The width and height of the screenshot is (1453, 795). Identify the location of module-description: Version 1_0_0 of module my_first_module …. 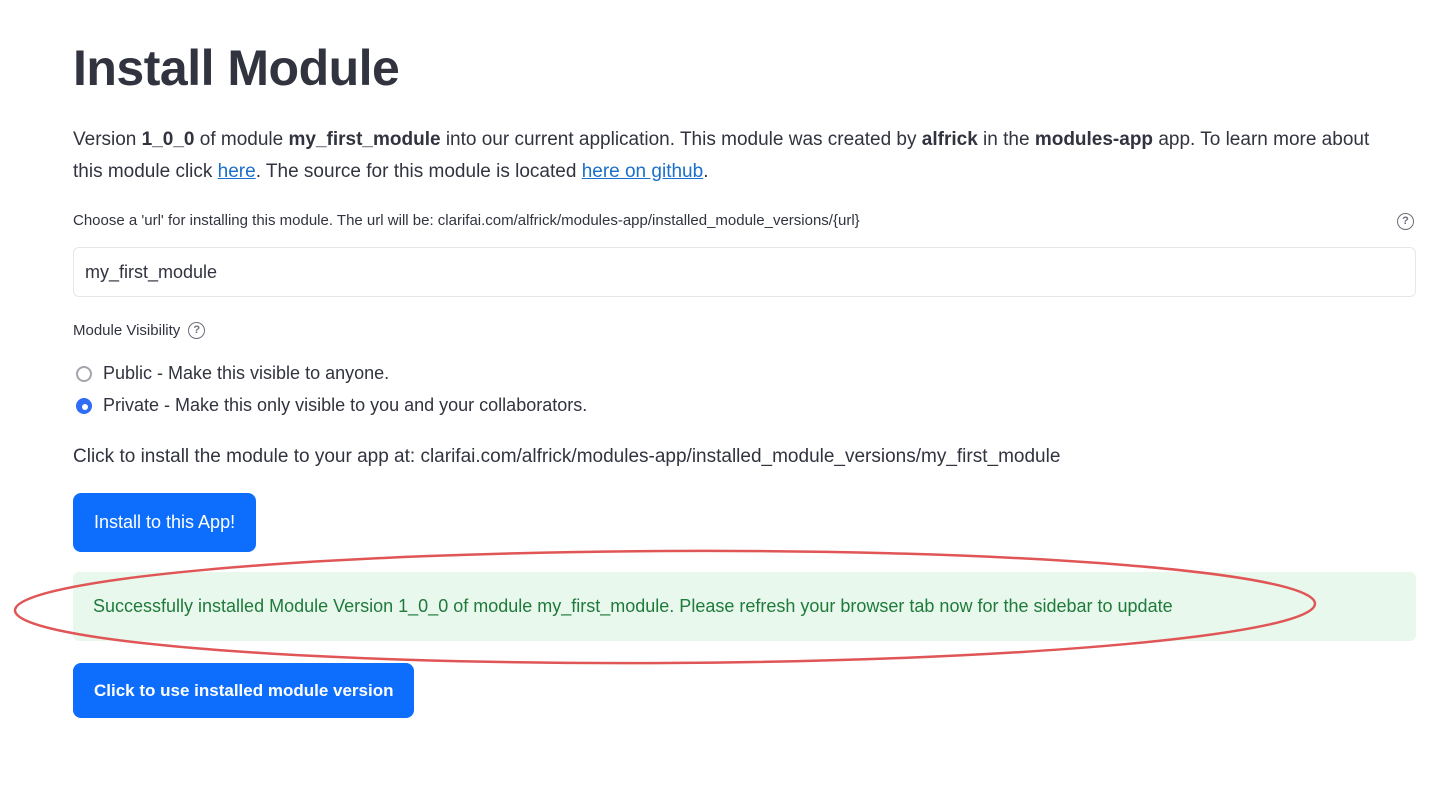
(733, 156).